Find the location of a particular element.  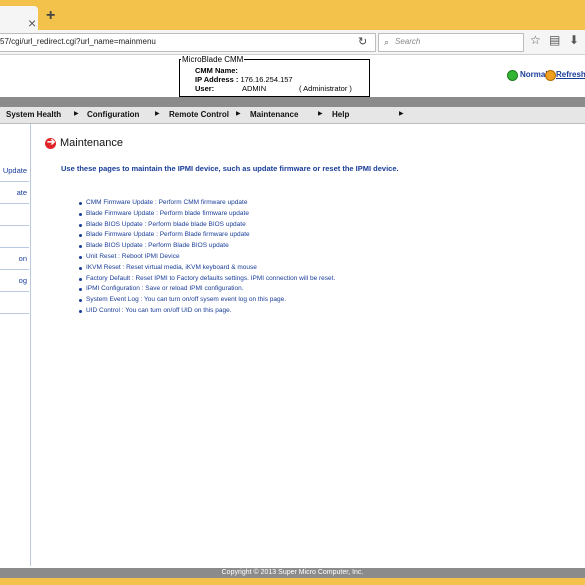

bookmark-star-icon: ☆ is located at coordinates (535, 40).